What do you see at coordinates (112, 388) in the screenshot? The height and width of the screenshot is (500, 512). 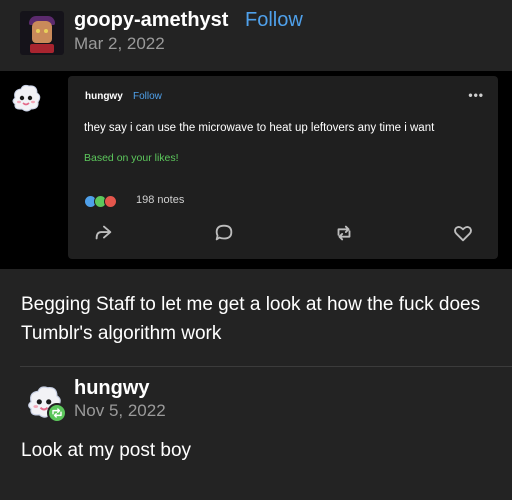 I see `reblog-username: hungwy` at bounding box center [112, 388].